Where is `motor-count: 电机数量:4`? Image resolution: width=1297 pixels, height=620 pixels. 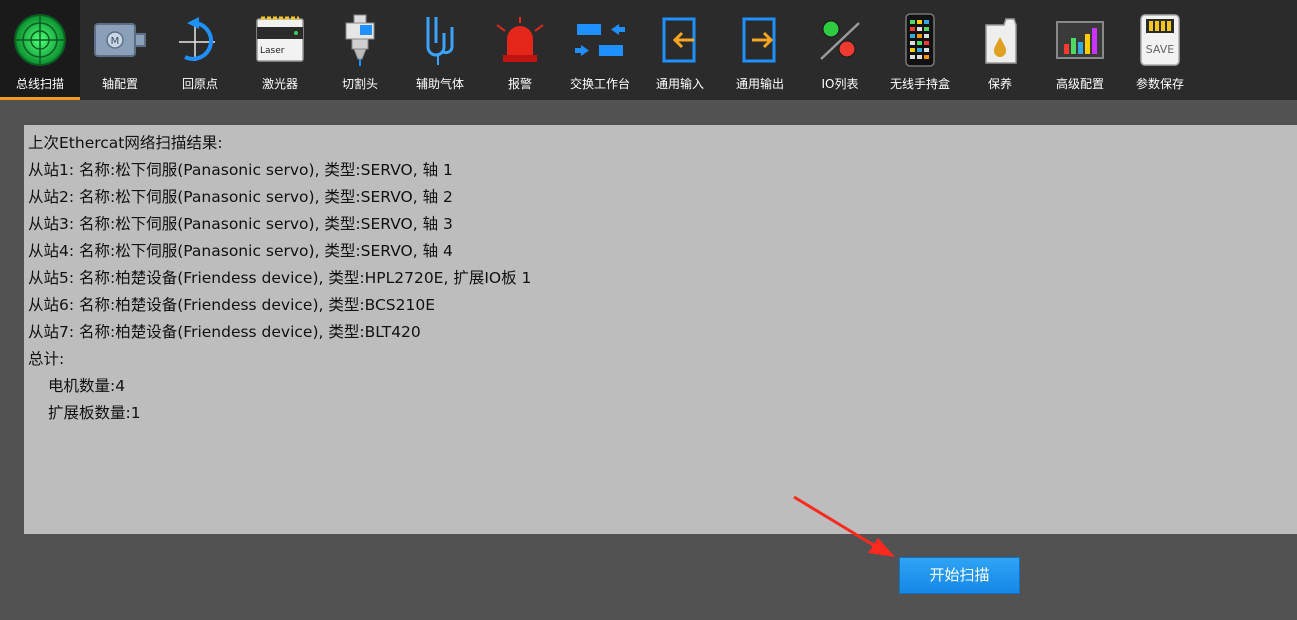
motor-count: 电机数量:4 is located at coordinates (87, 386).